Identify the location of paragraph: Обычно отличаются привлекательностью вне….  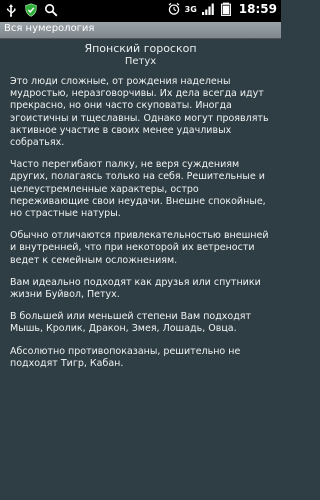
(139, 248).